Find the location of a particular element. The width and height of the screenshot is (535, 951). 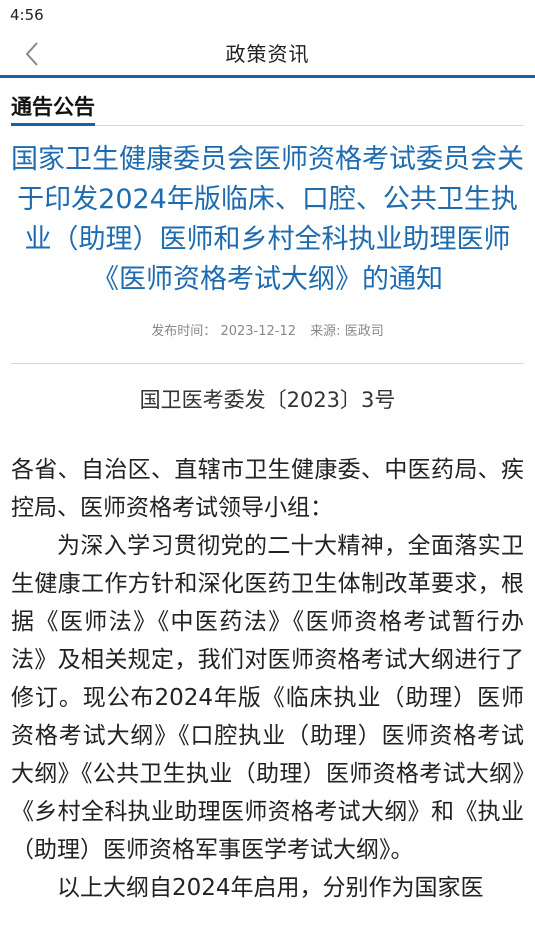

source-info: 来源: 医政司 is located at coordinates (347, 331).